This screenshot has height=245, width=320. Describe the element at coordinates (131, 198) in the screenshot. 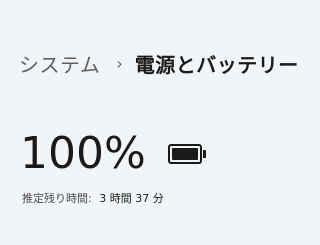

I see `remaining-time-value: 3 時間 37 分` at that location.